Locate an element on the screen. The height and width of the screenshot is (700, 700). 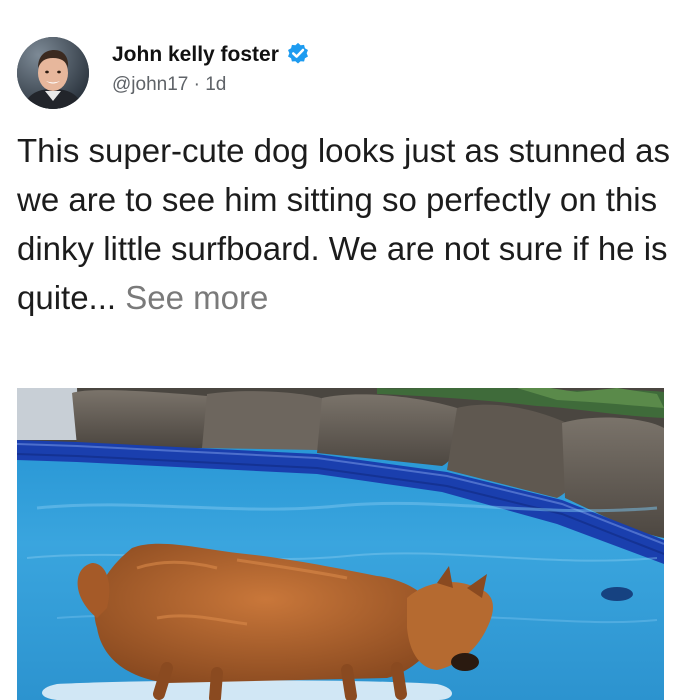
post-header: John kelly foster @john17 · 1d is located at coordinates (347, 74).